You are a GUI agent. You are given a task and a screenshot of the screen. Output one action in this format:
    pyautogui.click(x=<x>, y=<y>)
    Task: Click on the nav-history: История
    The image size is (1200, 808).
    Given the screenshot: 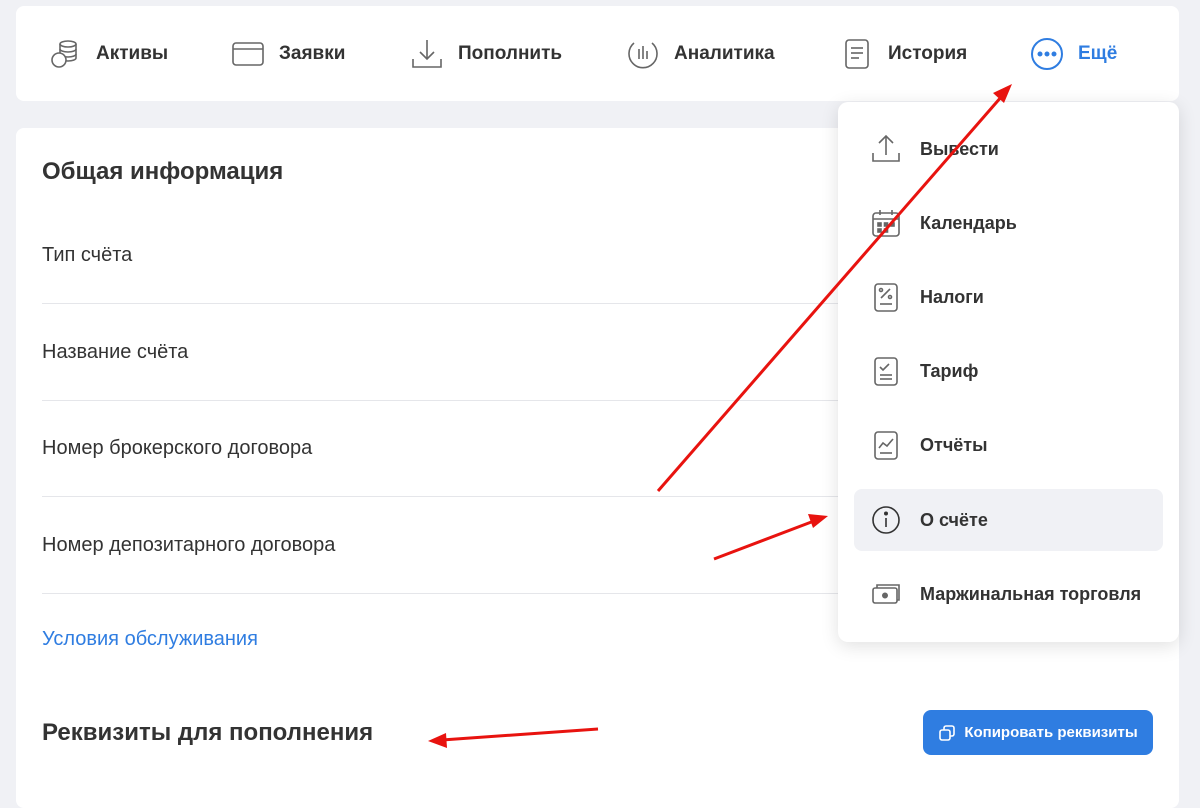 What is the action you would take?
    pyautogui.click(x=903, y=53)
    